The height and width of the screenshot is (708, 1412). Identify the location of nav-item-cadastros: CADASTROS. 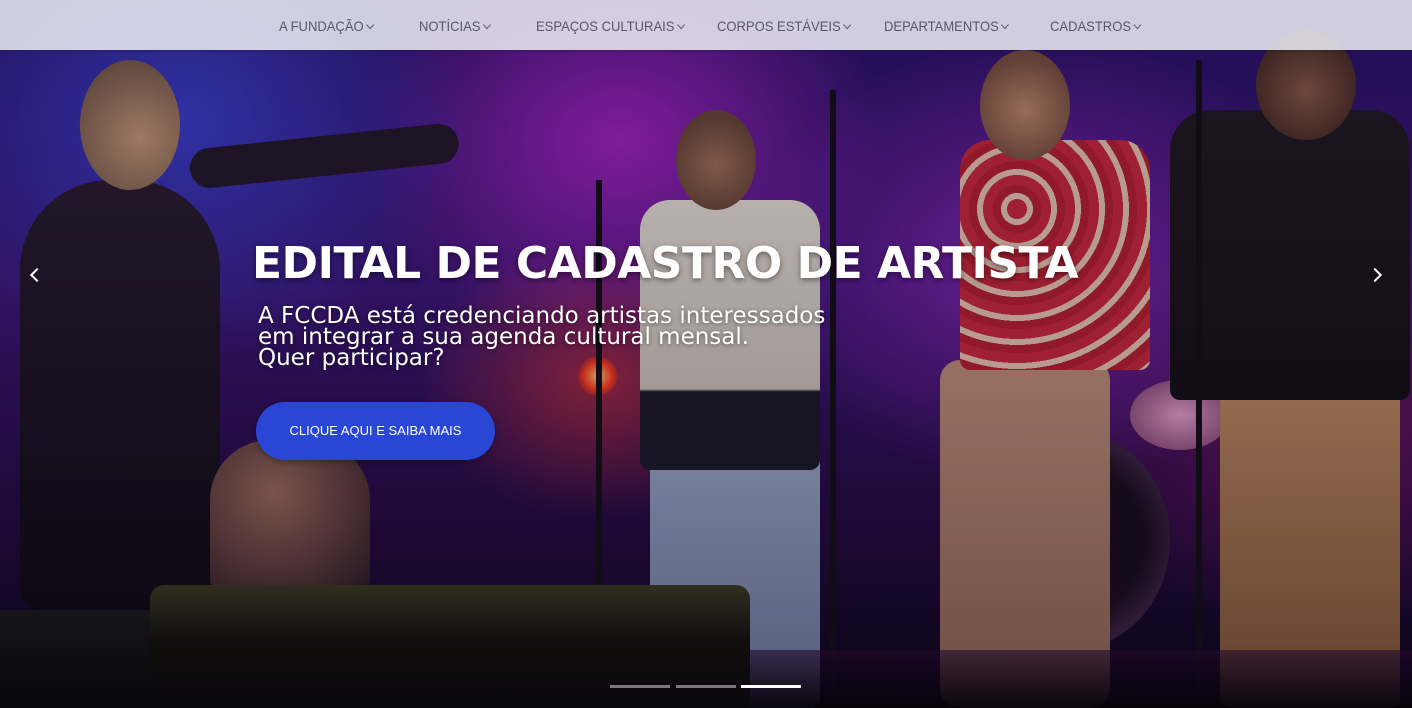
(1096, 25).